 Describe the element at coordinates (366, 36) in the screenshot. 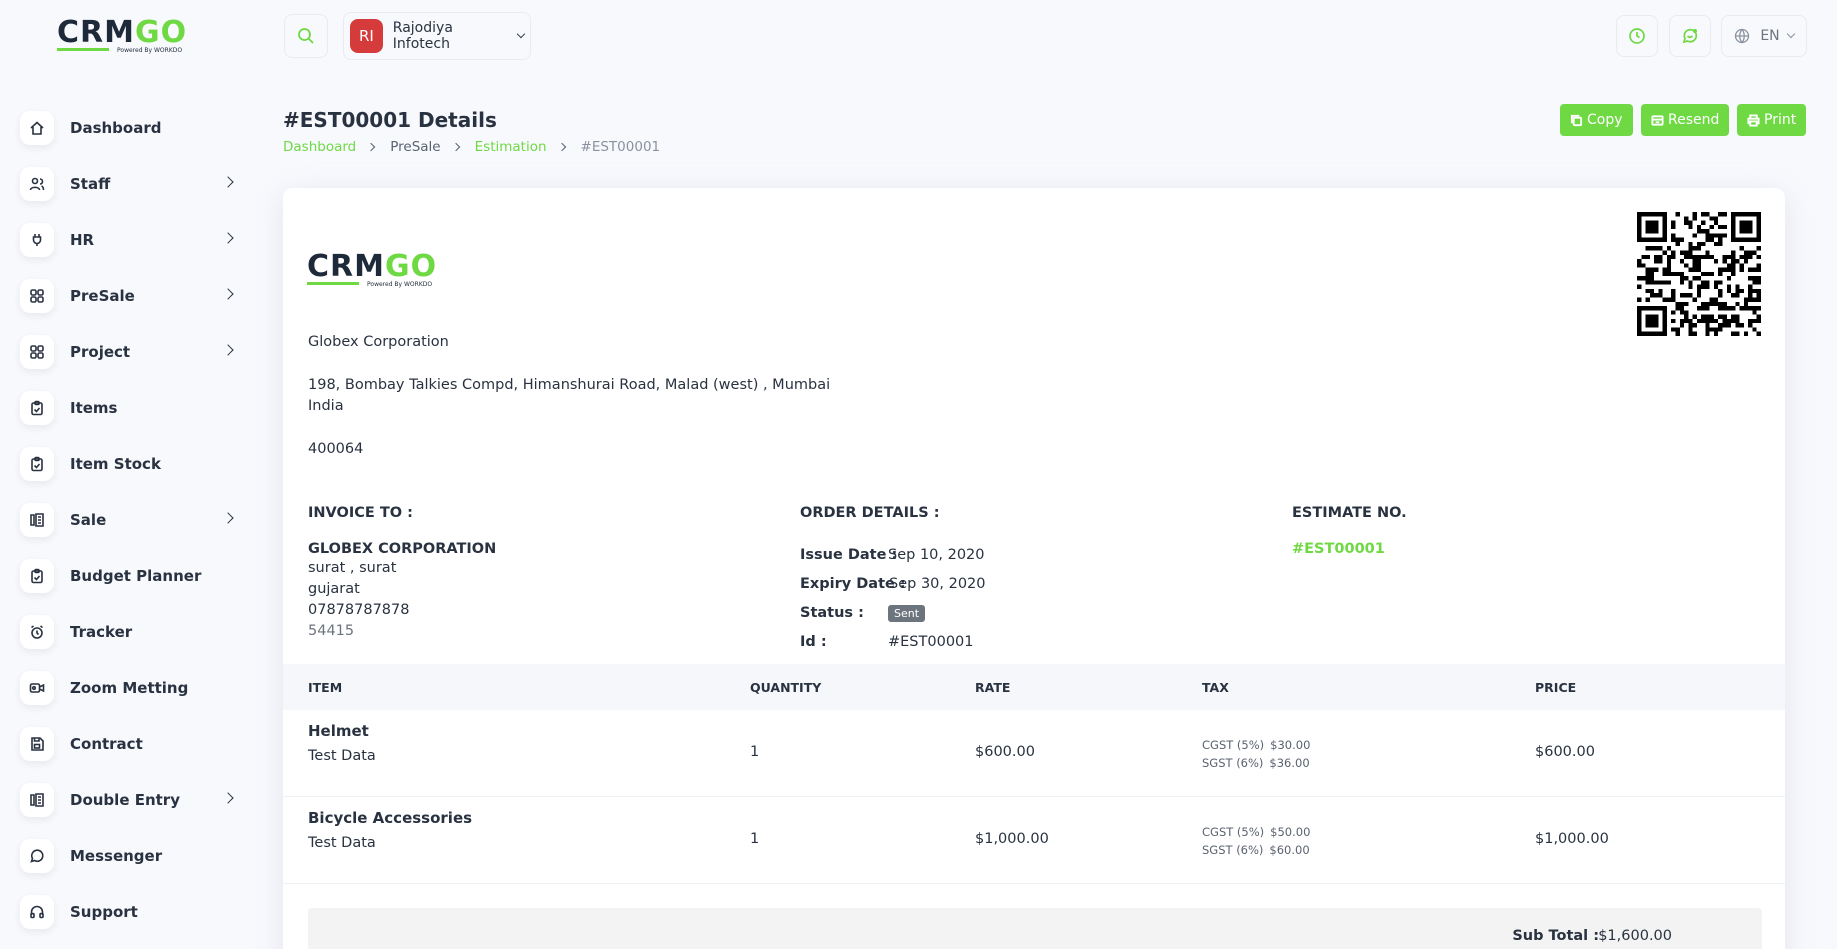

I see `avatar: RI` at that location.